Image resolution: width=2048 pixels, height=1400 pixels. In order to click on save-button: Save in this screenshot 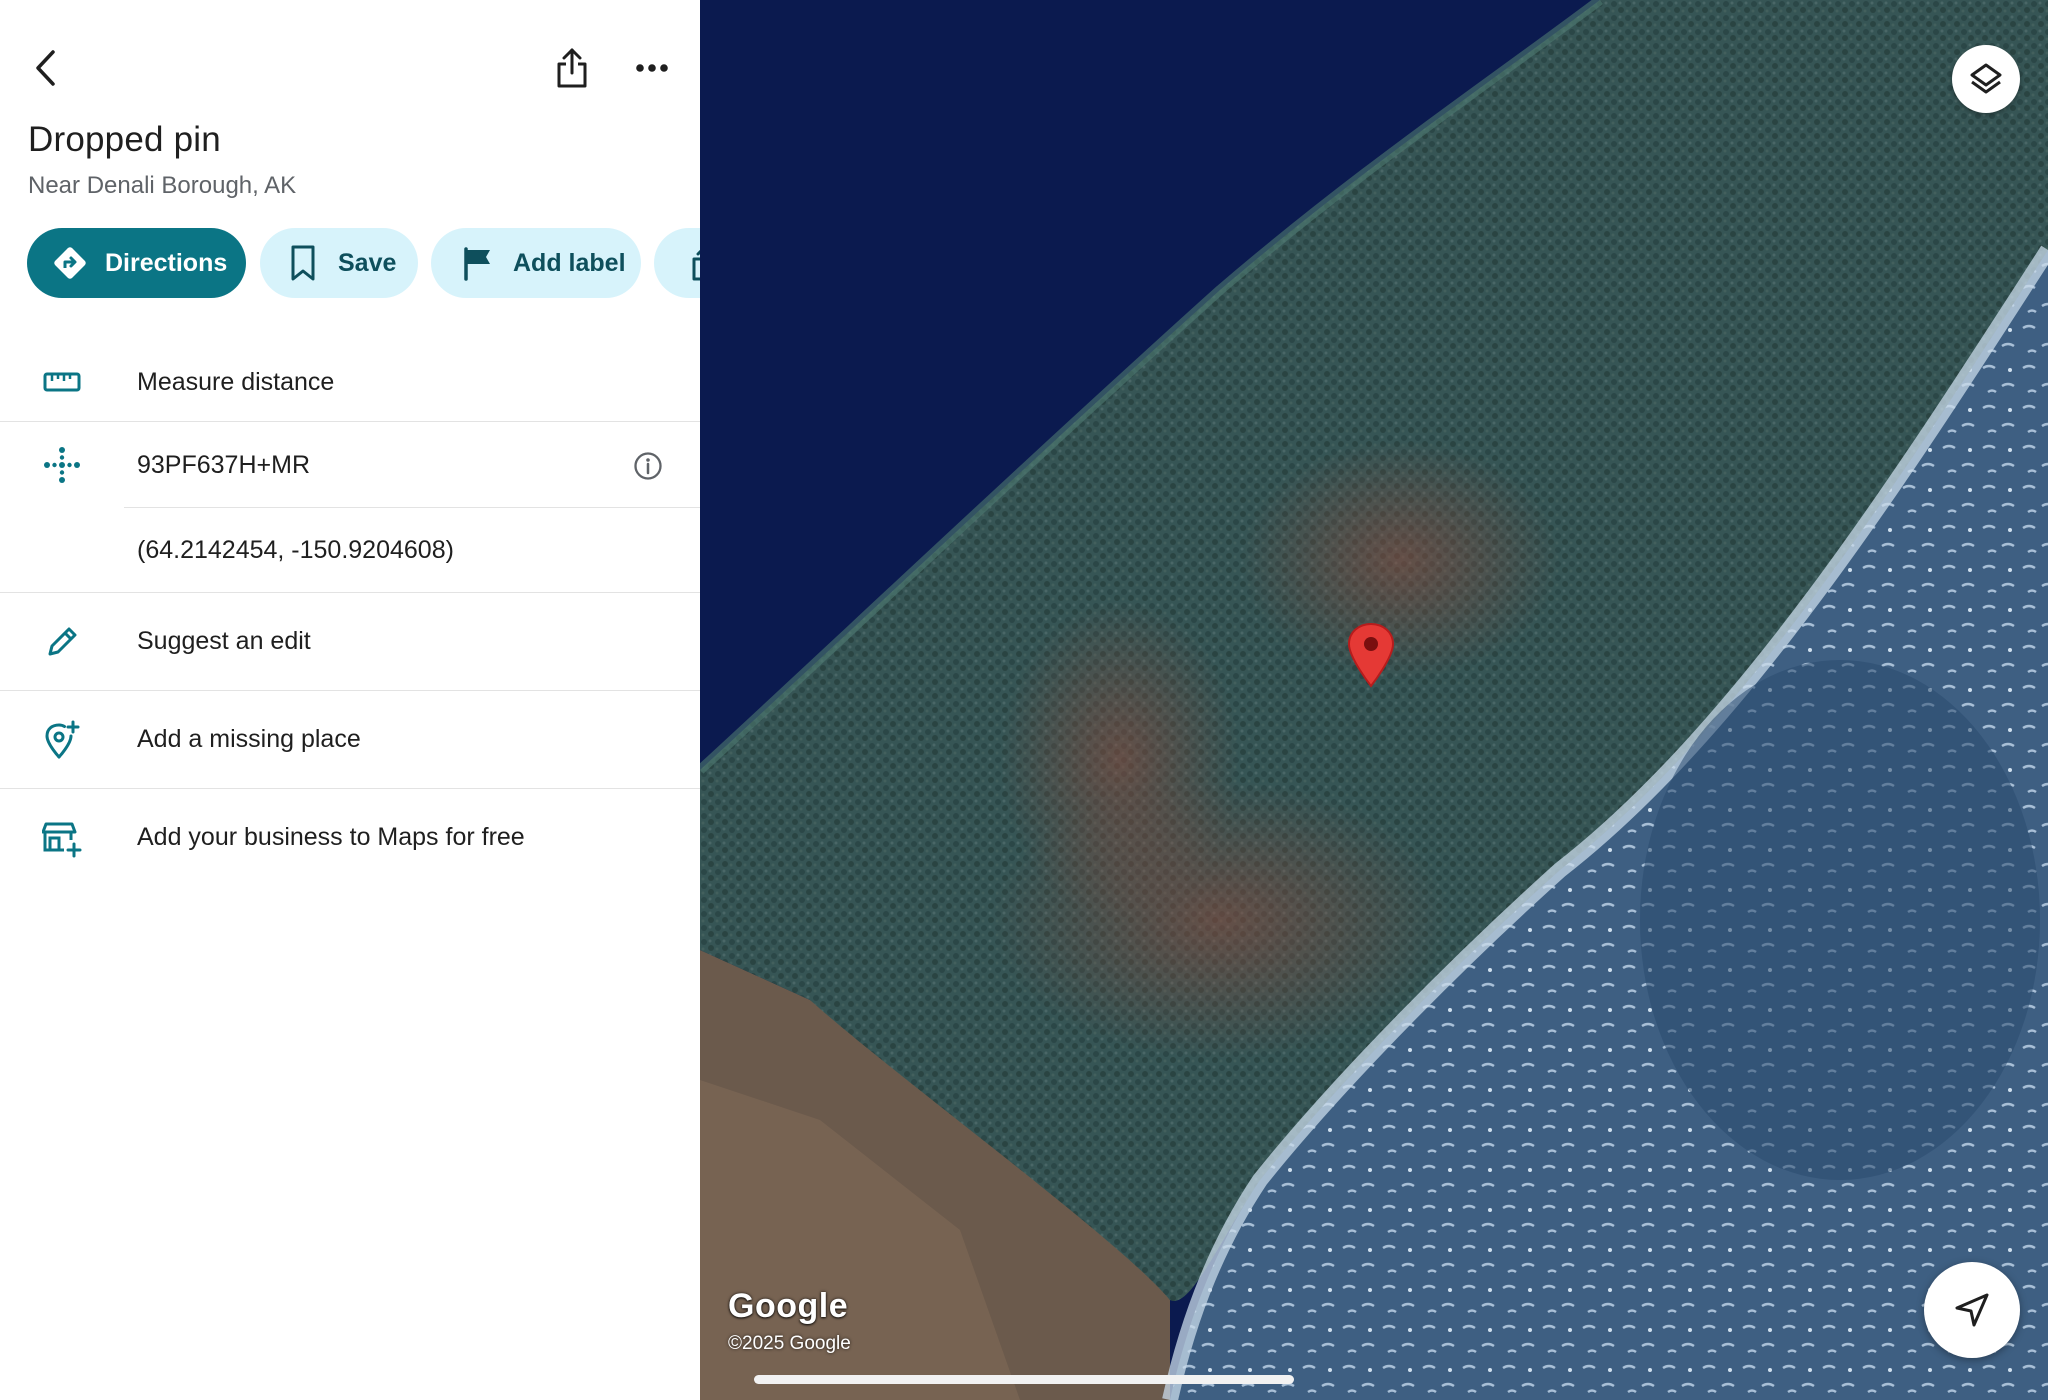, I will do `click(339, 263)`.